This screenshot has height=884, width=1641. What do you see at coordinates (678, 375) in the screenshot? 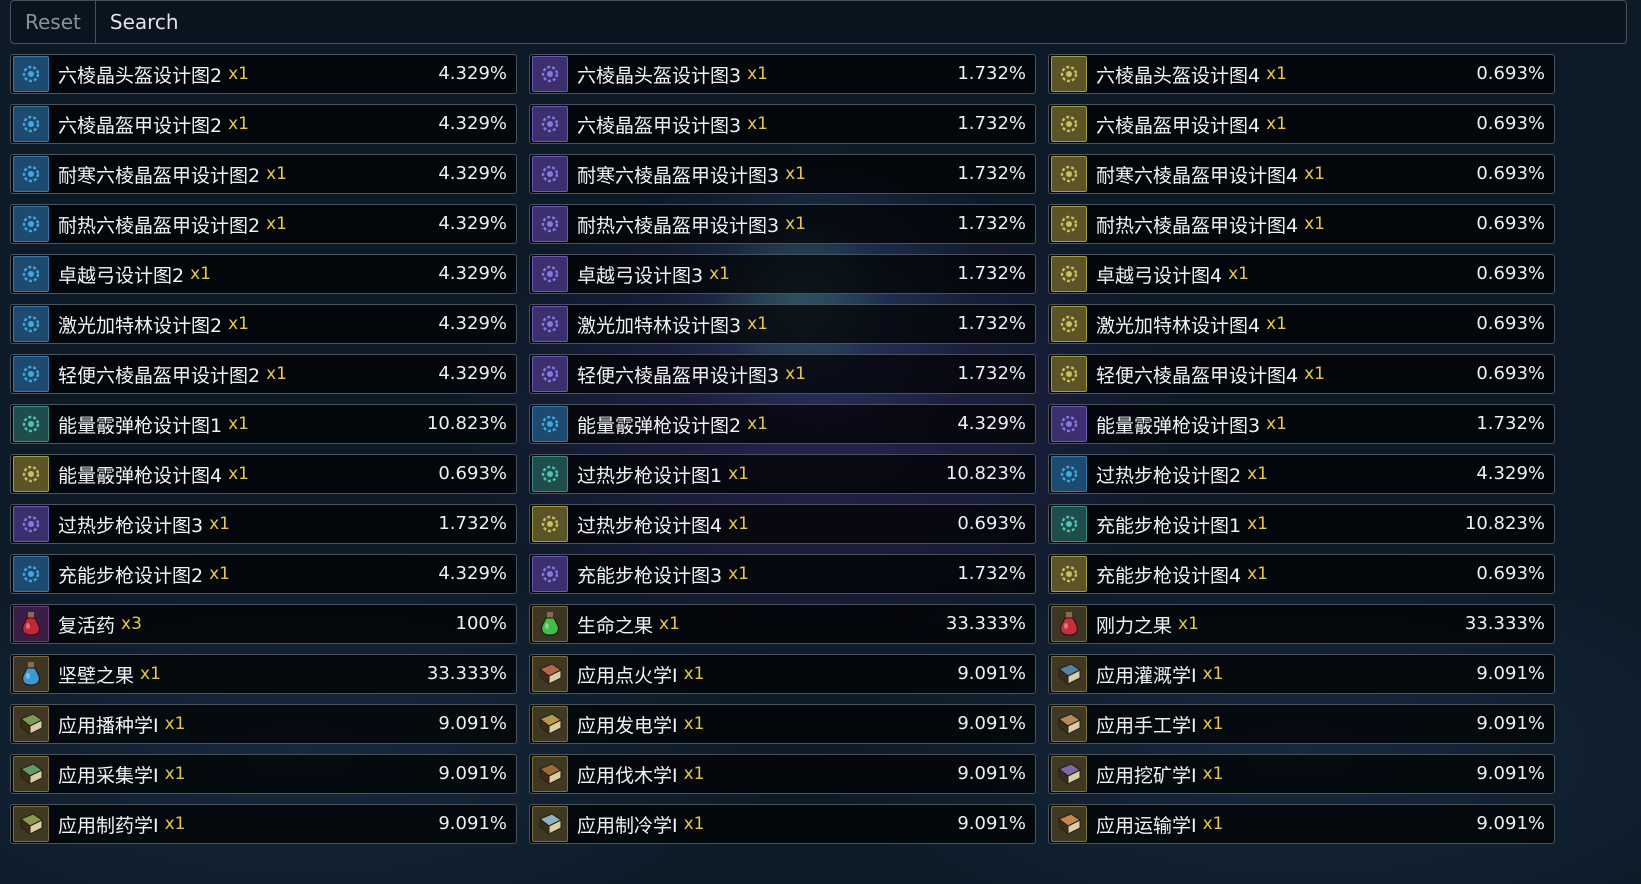
I see `item-name: 轻便六棱晶盔甲设计图3` at bounding box center [678, 375].